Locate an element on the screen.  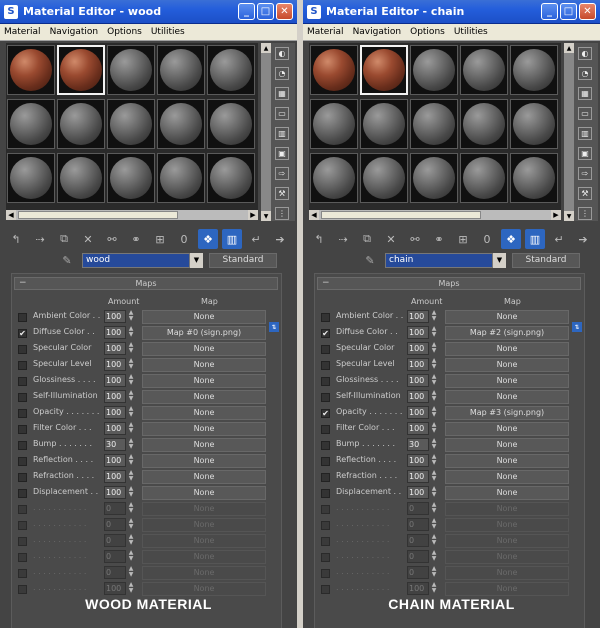
select-by-material-icon: ⚒ is located at coordinates (585, 193).